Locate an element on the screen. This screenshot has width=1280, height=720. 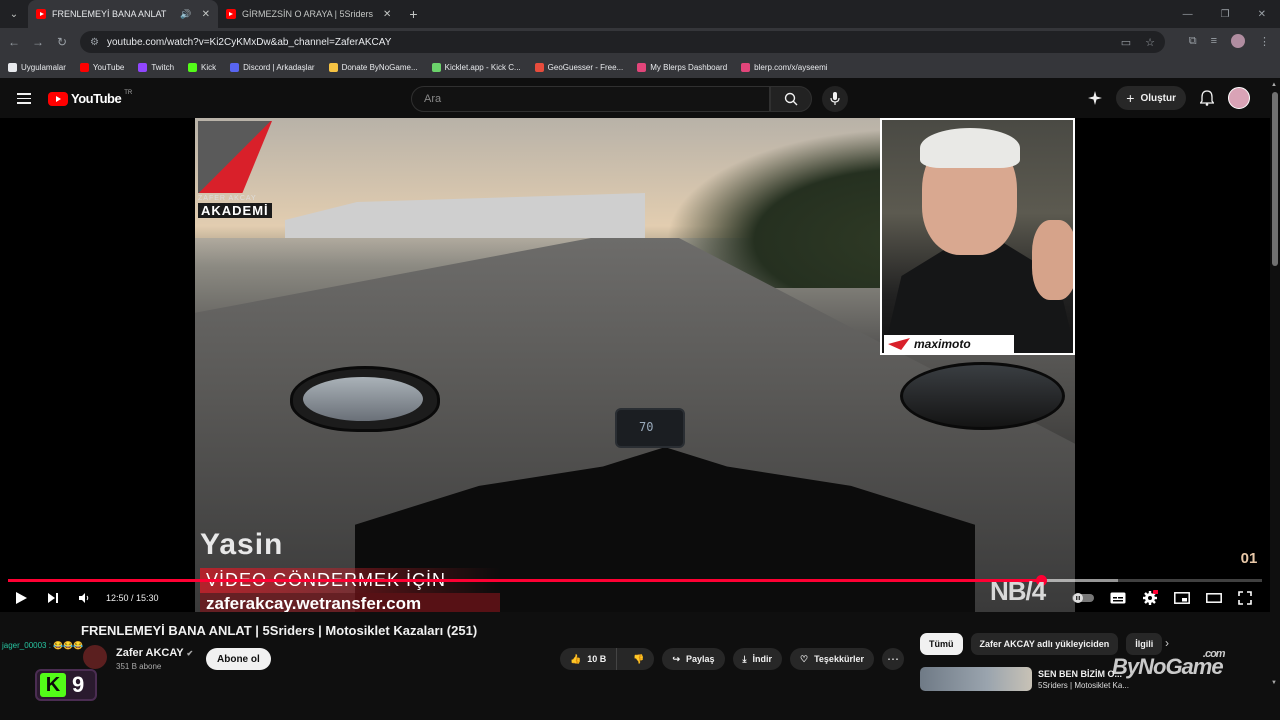
more-actions-button: ⋯ is located at coordinates (892, 659).